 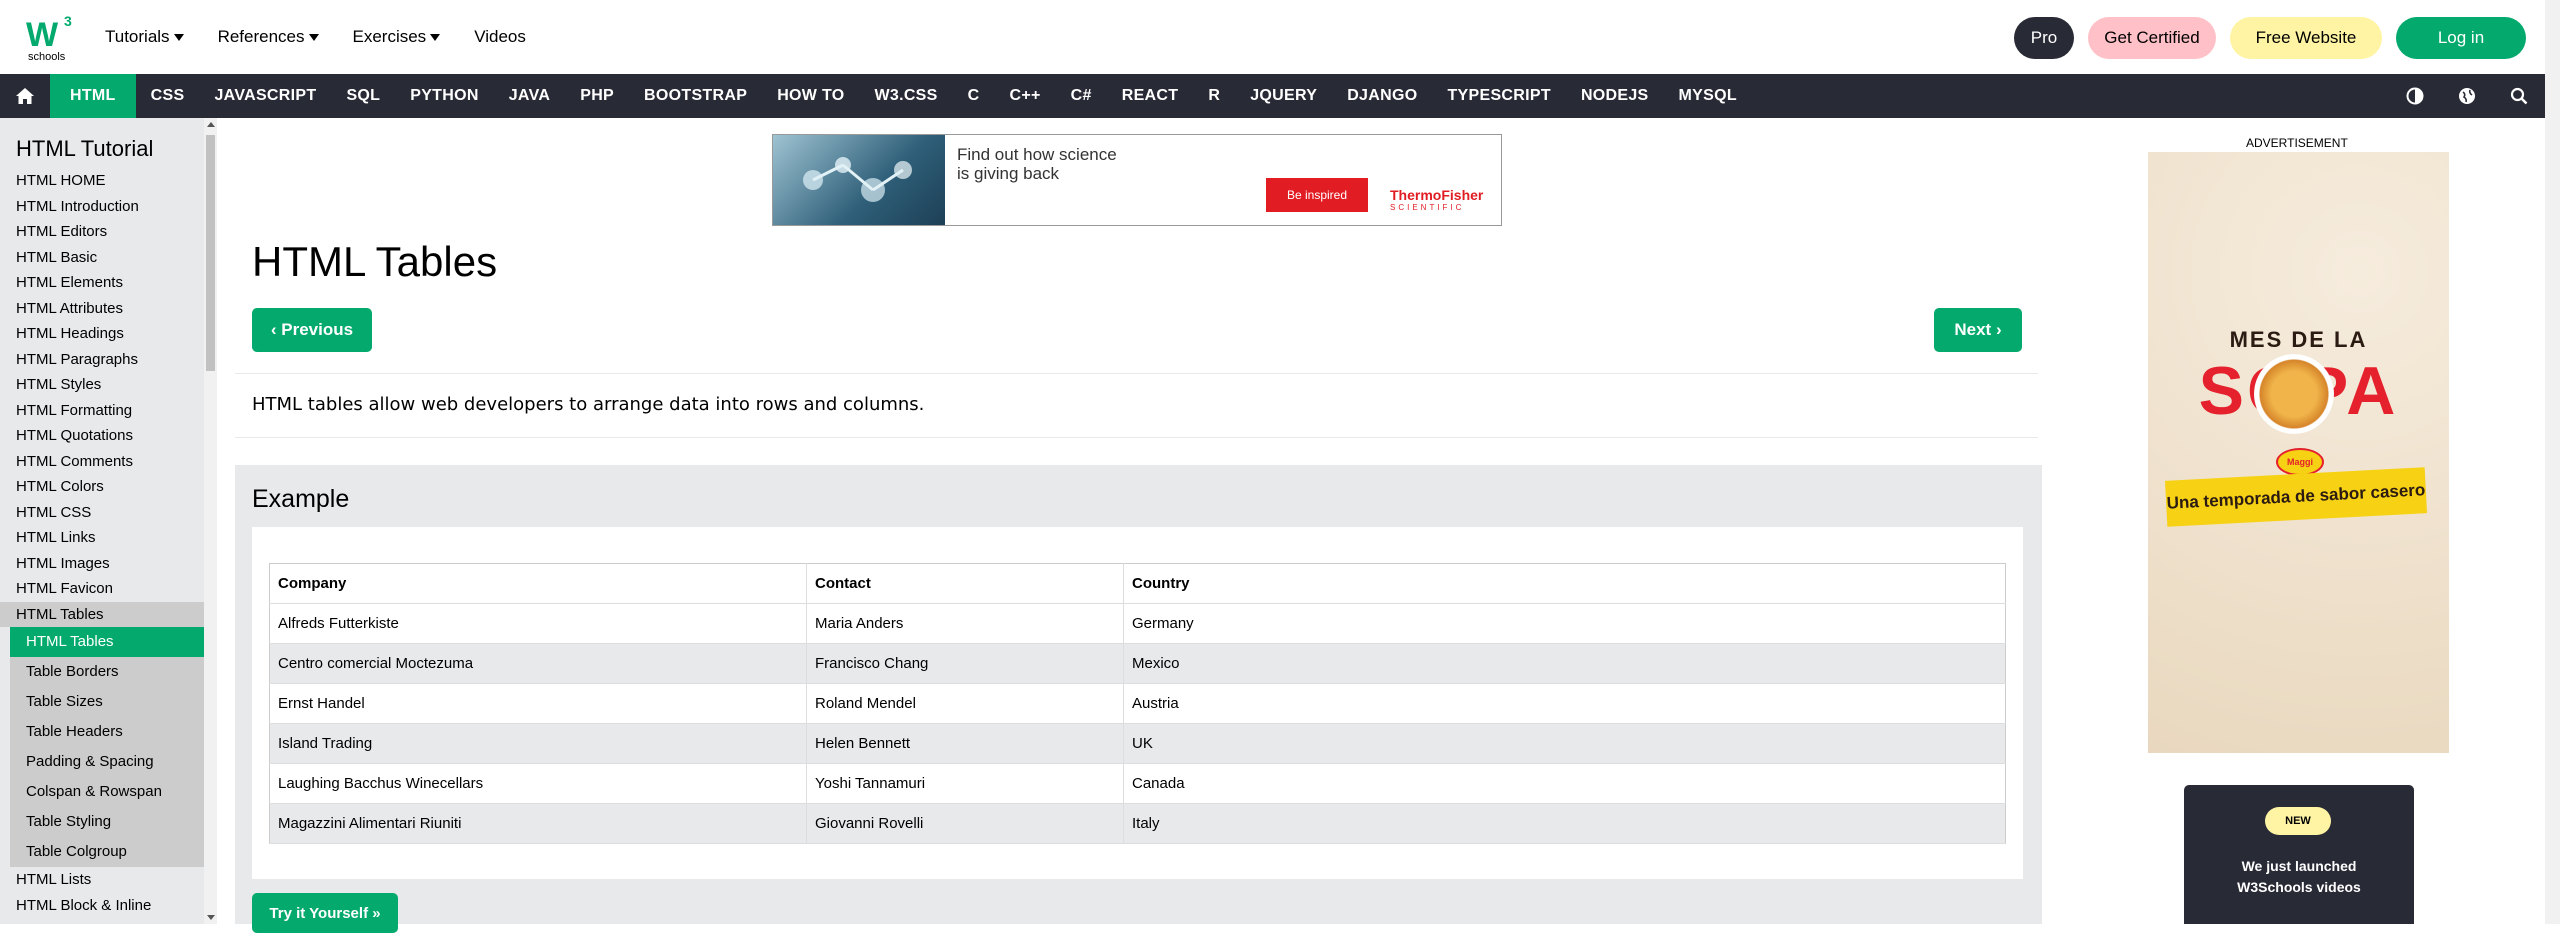 I want to click on nav-item-jquery: JQUERY, so click(x=1283, y=96).